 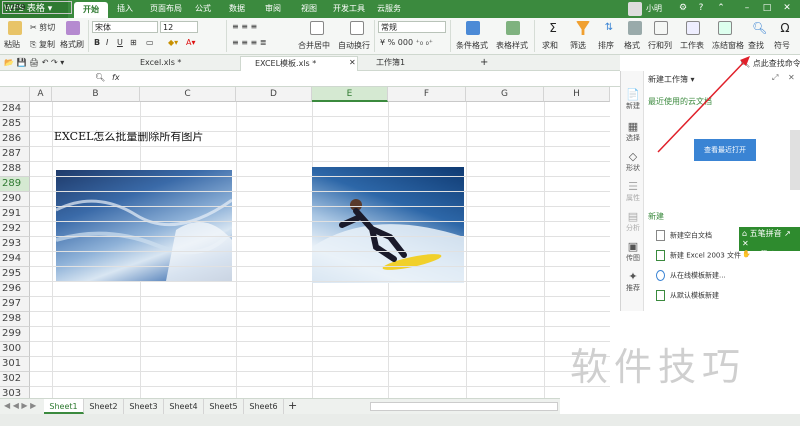 What do you see at coordinates (635, 28) in the screenshot?
I see `format-icon` at bounding box center [635, 28].